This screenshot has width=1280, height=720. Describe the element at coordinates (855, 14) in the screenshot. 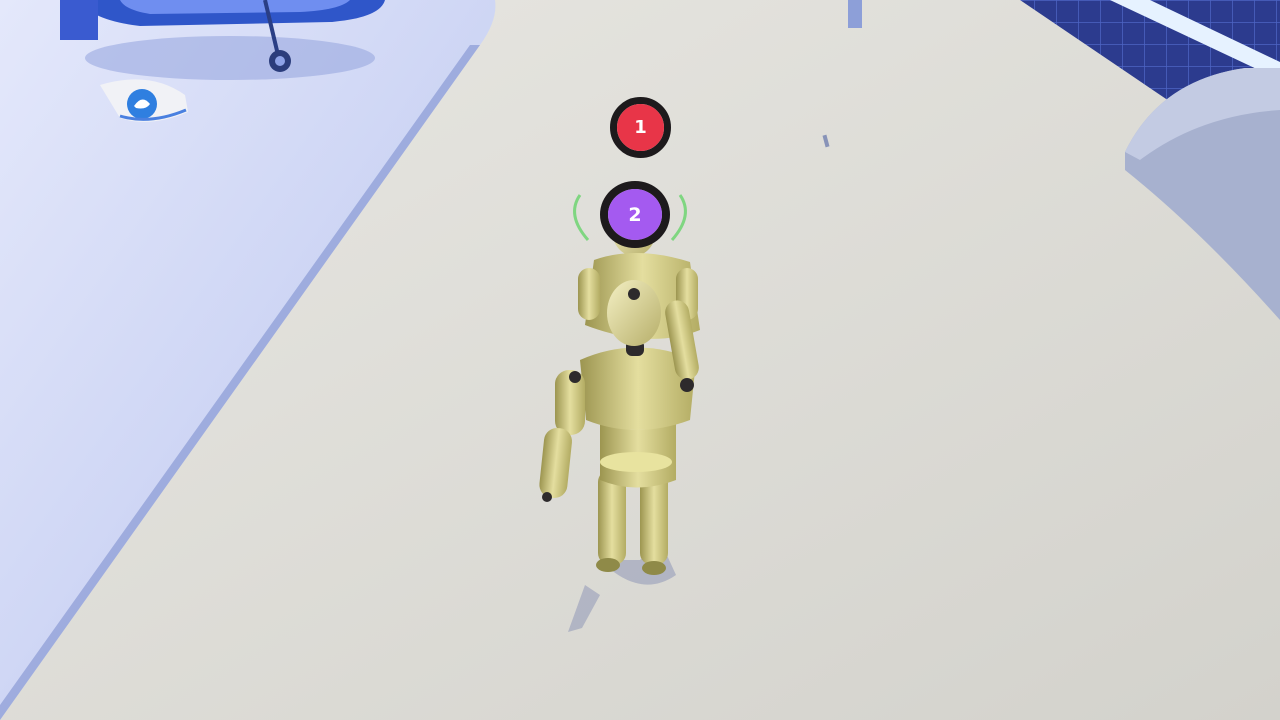

I see `pole` at that location.